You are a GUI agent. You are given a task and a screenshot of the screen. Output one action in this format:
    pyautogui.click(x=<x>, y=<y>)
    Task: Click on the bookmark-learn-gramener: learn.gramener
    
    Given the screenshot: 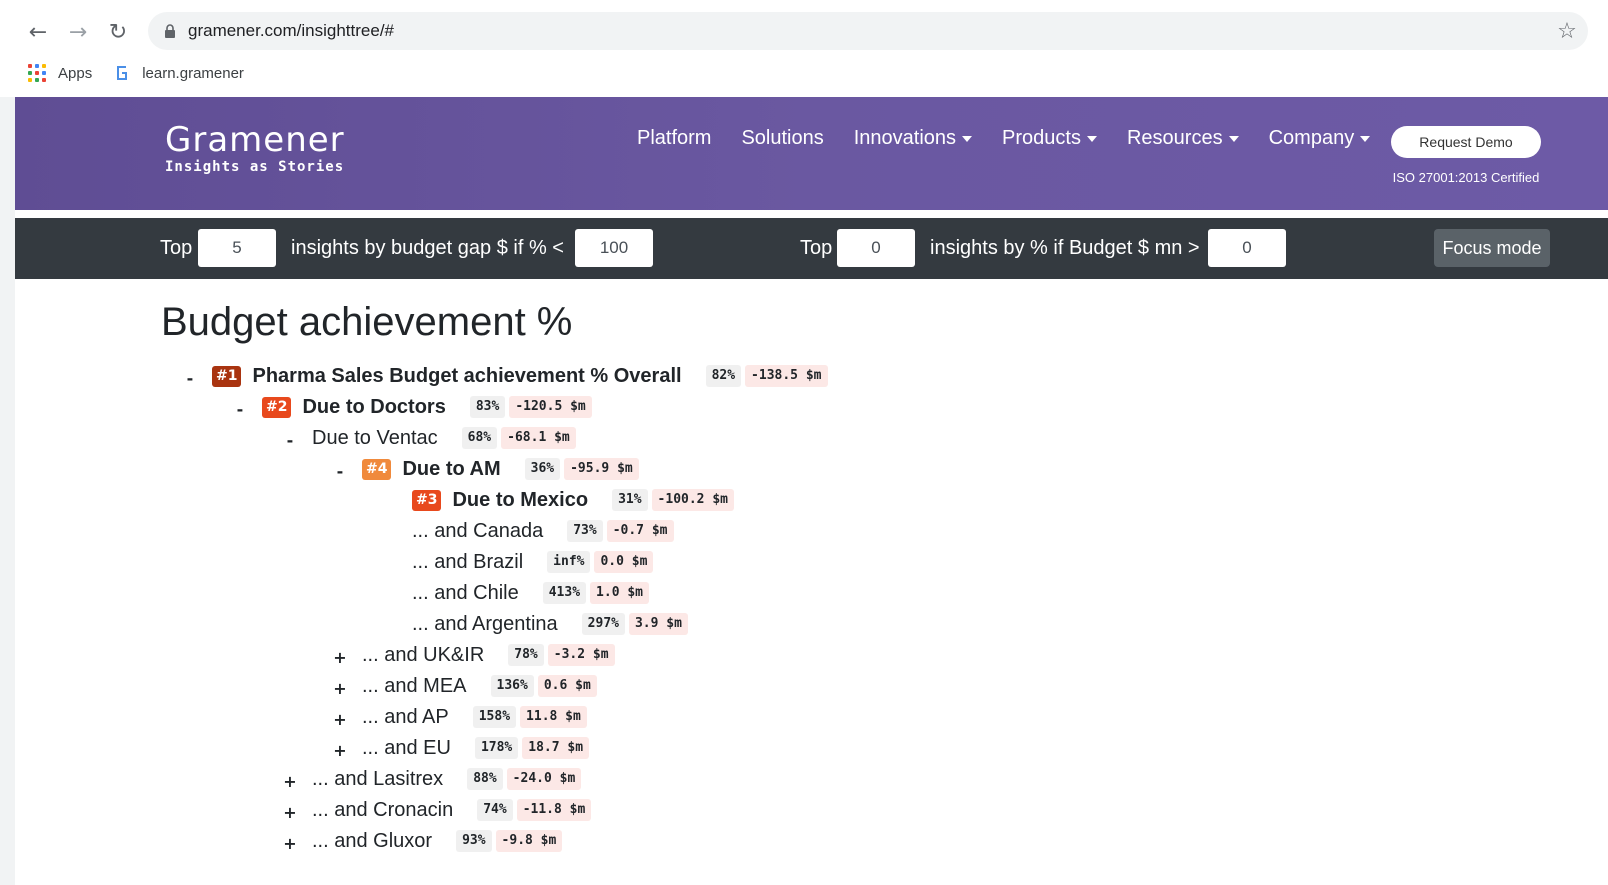 What is the action you would take?
    pyautogui.click(x=179, y=73)
    